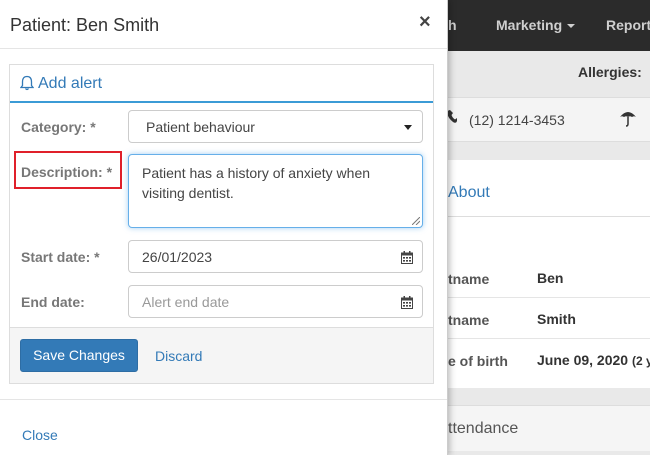 This screenshot has width=650, height=455. Describe the element at coordinates (593, 360) in the screenshot. I see `detail-value-dob: June 09, 2020 (2 y` at that location.